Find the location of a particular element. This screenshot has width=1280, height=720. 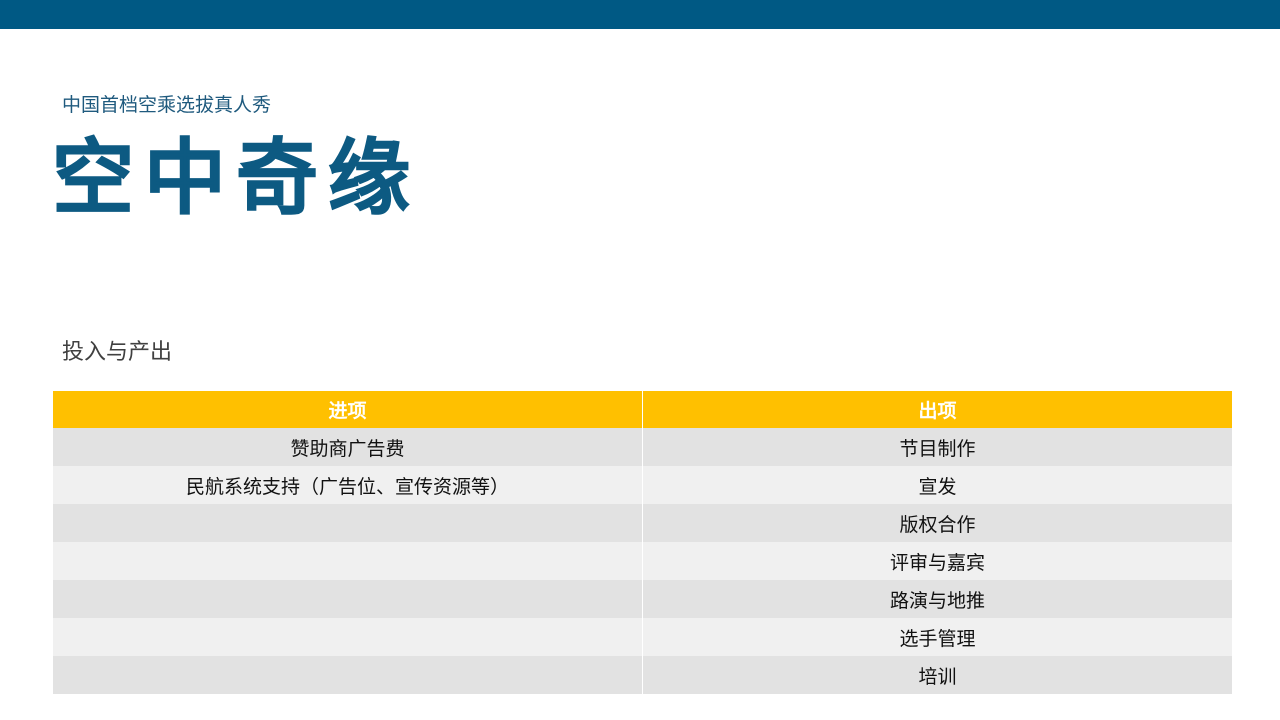

expense-cell: 节目制作 is located at coordinates (937, 447).